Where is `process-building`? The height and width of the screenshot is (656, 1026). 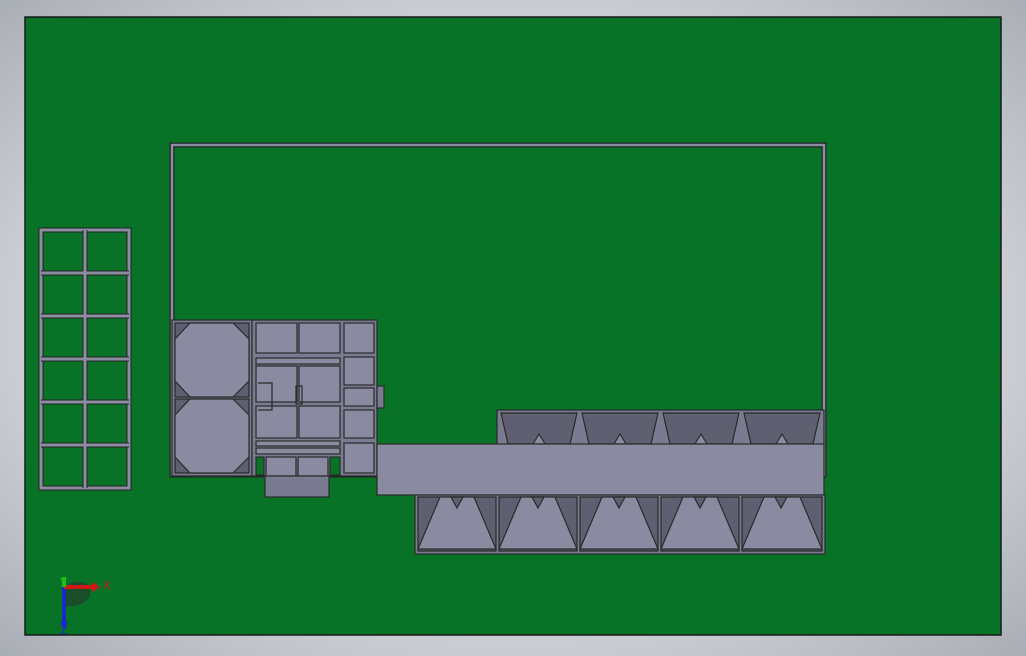 process-building is located at coordinates (318, 398).